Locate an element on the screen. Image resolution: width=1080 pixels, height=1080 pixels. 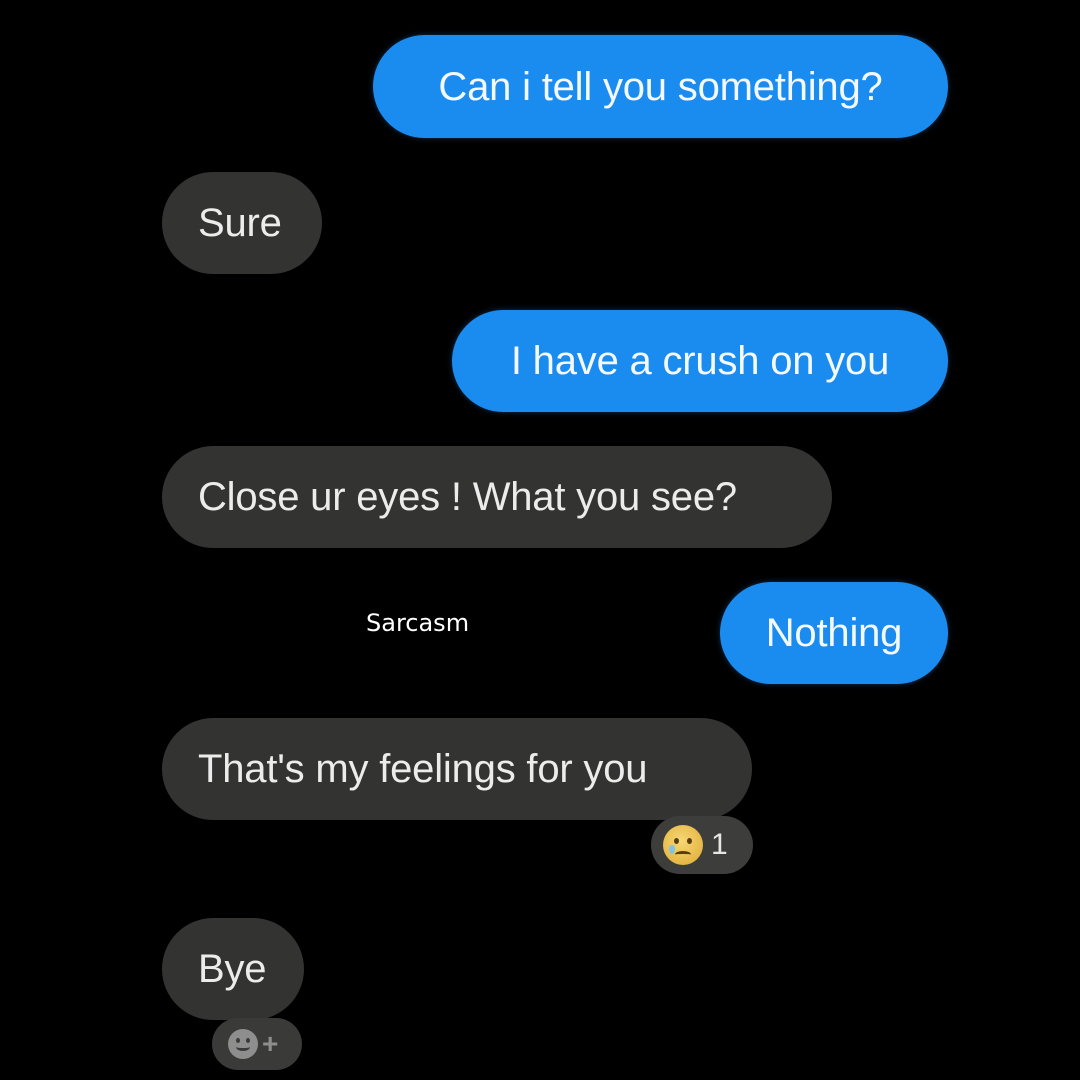
sent-message-bubble: I have a crush on you is located at coordinates (700, 361).